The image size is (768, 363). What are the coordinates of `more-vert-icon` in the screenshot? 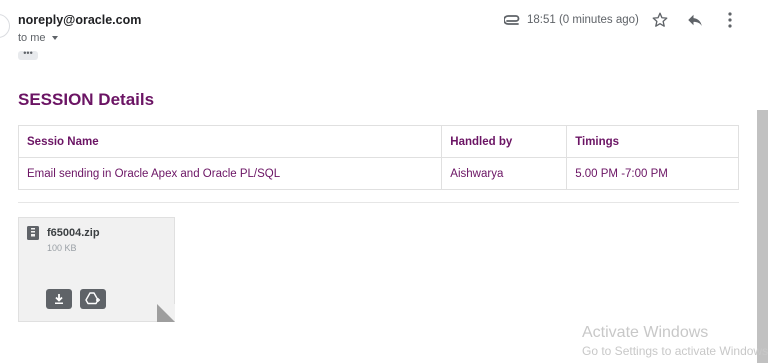 It's located at (730, 20).